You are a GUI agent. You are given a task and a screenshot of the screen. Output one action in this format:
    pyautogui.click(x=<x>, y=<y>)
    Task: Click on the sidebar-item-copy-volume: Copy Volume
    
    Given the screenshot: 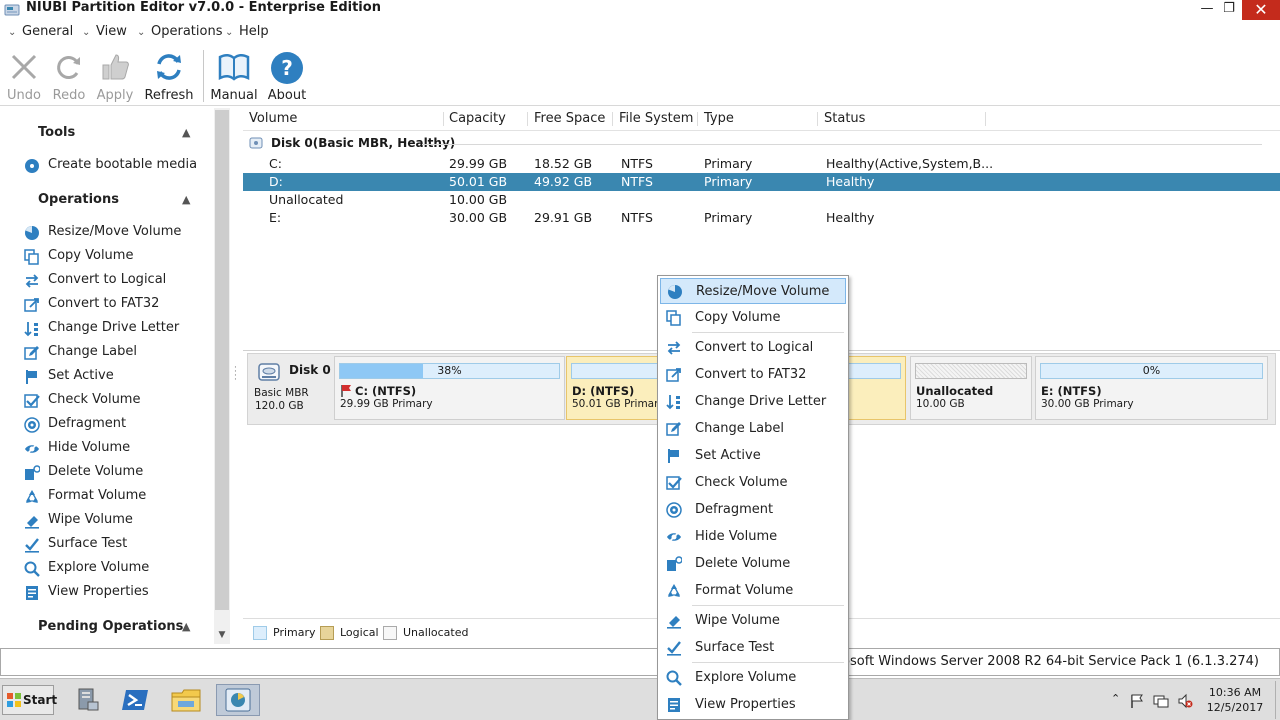 What is the action you would take?
    pyautogui.click(x=115, y=257)
    